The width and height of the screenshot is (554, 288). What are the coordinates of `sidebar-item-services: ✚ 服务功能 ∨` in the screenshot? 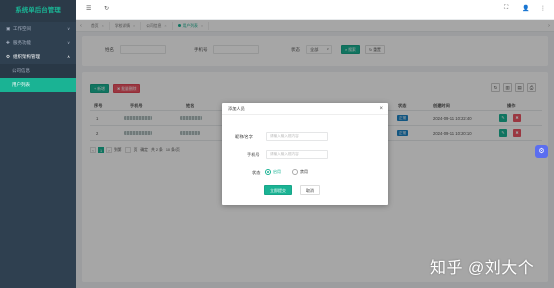 It's located at (38, 43).